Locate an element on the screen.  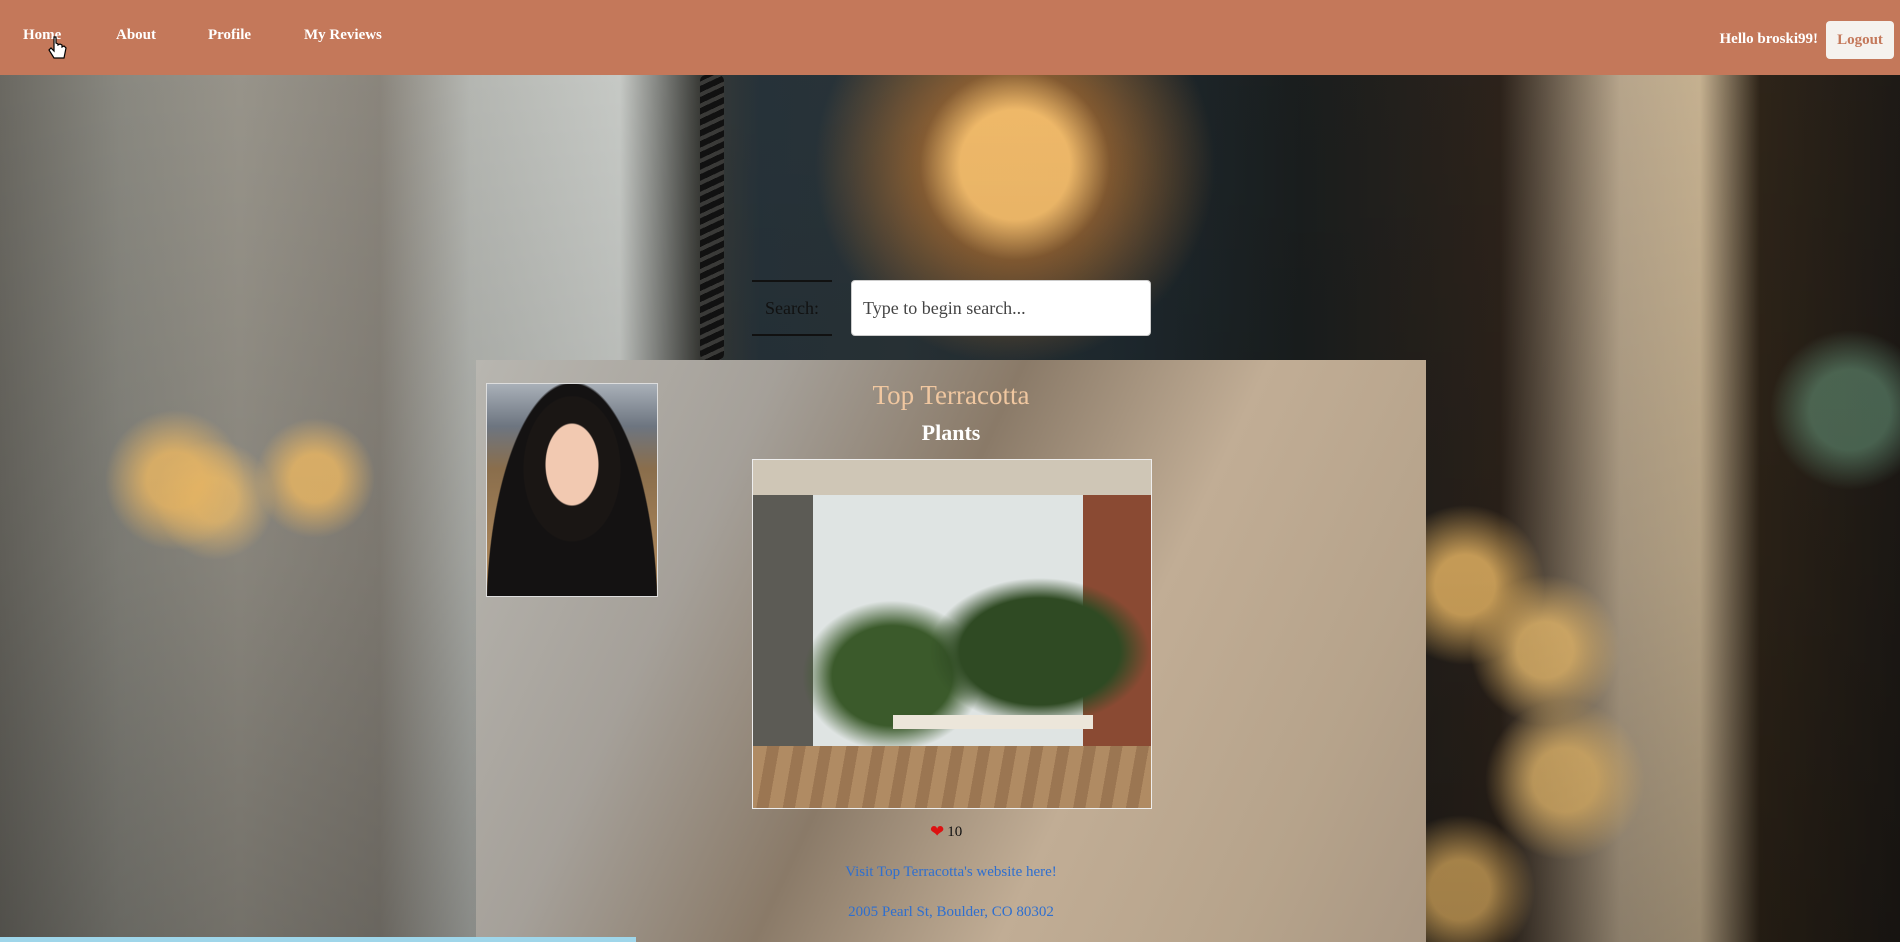
logout-button: Logout is located at coordinates (1860, 40).